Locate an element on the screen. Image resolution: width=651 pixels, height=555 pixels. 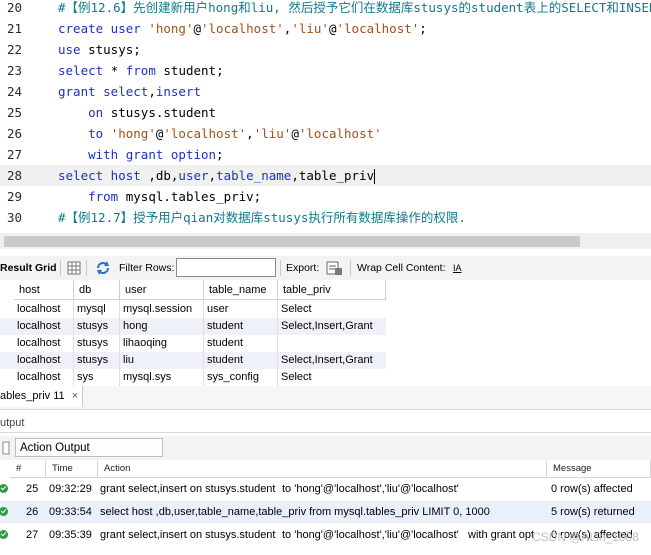
output-mode-select: Action Output is located at coordinates (89, 447).